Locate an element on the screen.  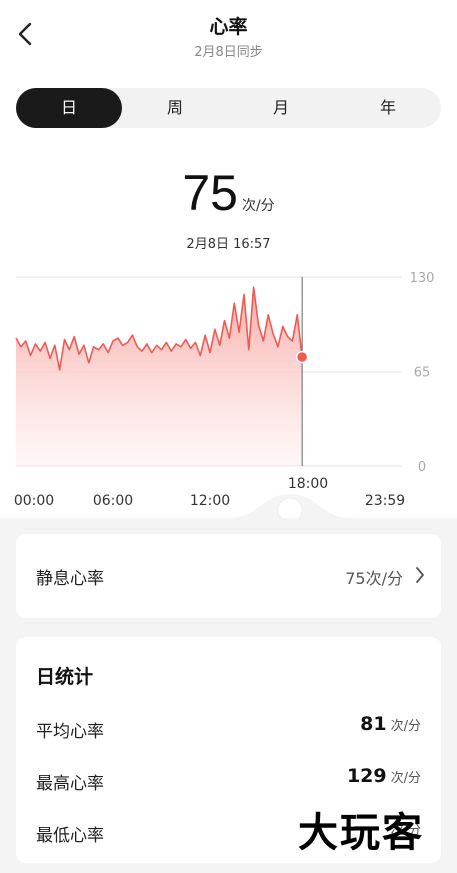
watermark-logo: 大玩客 is located at coordinates (361, 833).